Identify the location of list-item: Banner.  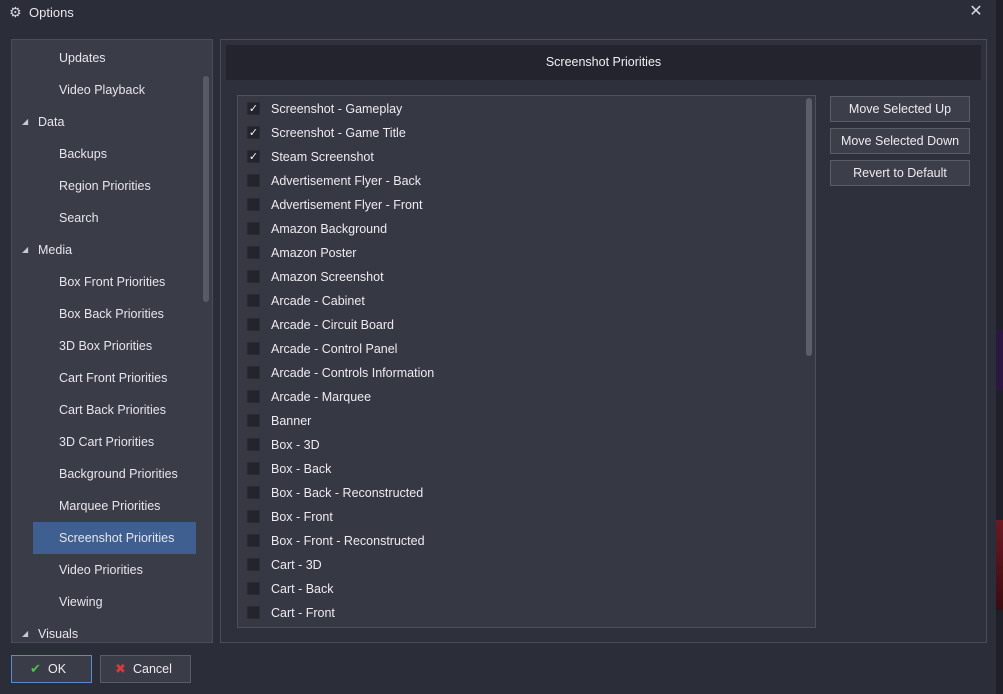
(523, 421).